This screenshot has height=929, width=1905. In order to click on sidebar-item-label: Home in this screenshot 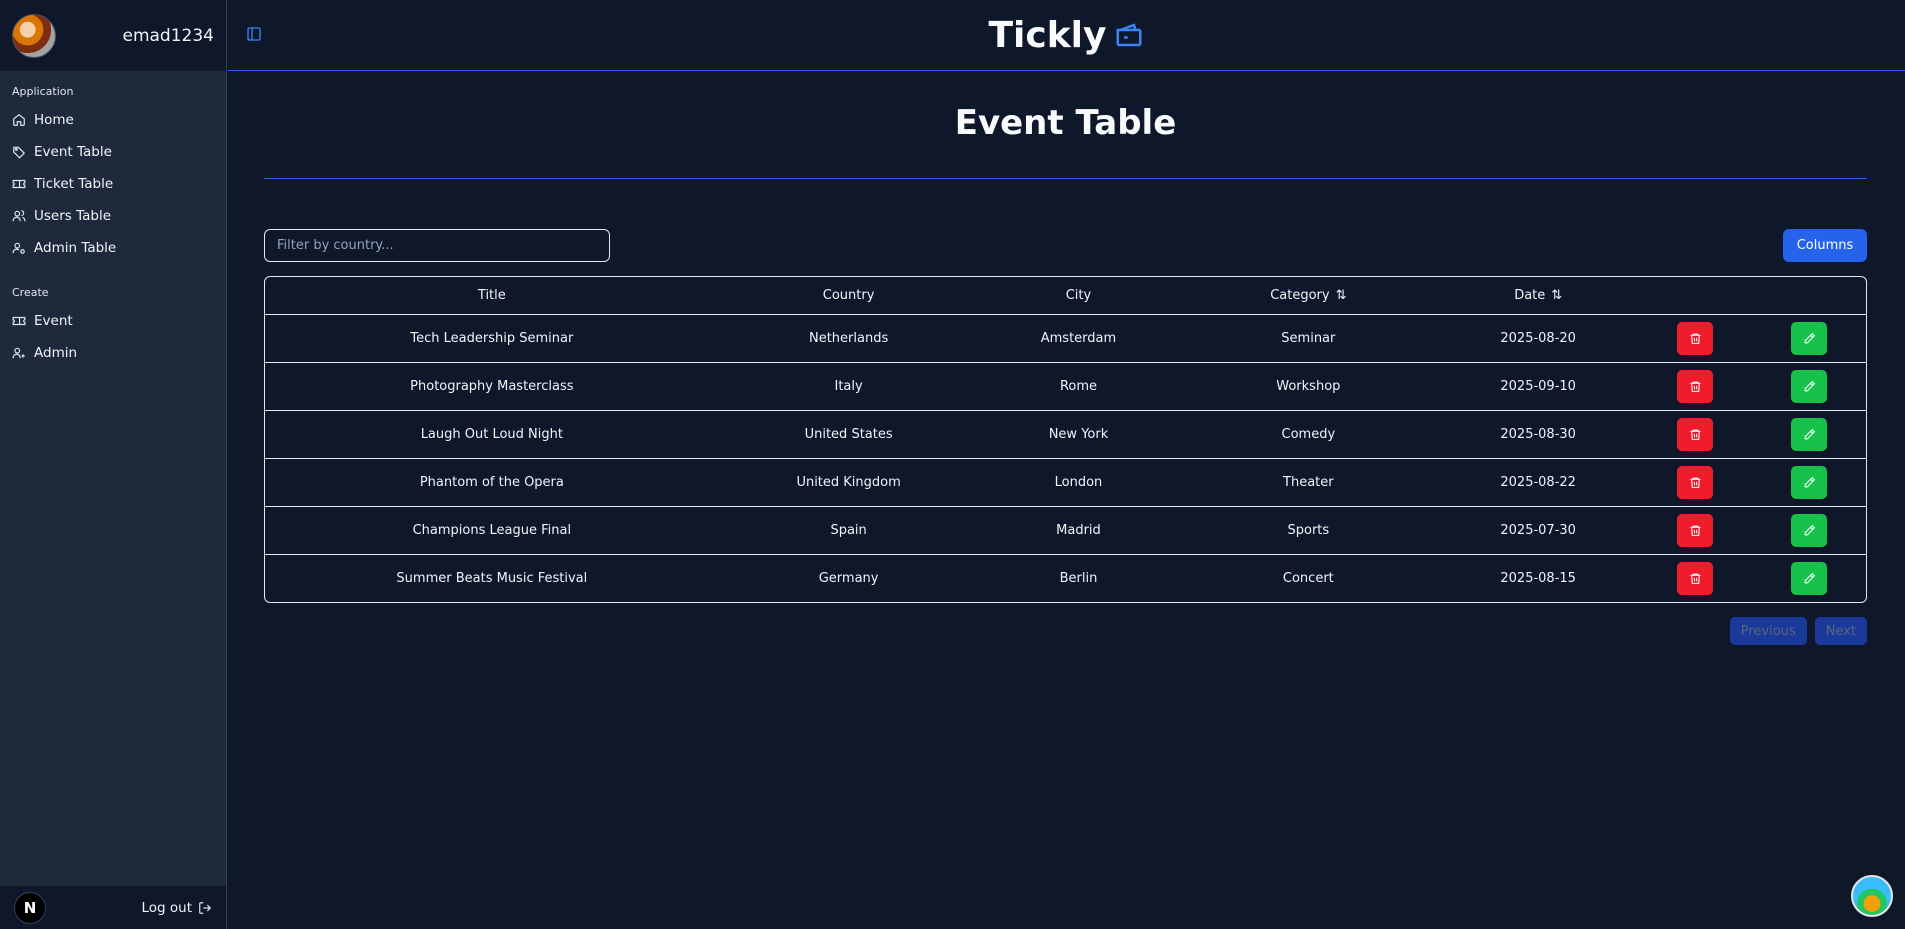, I will do `click(54, 120)`.